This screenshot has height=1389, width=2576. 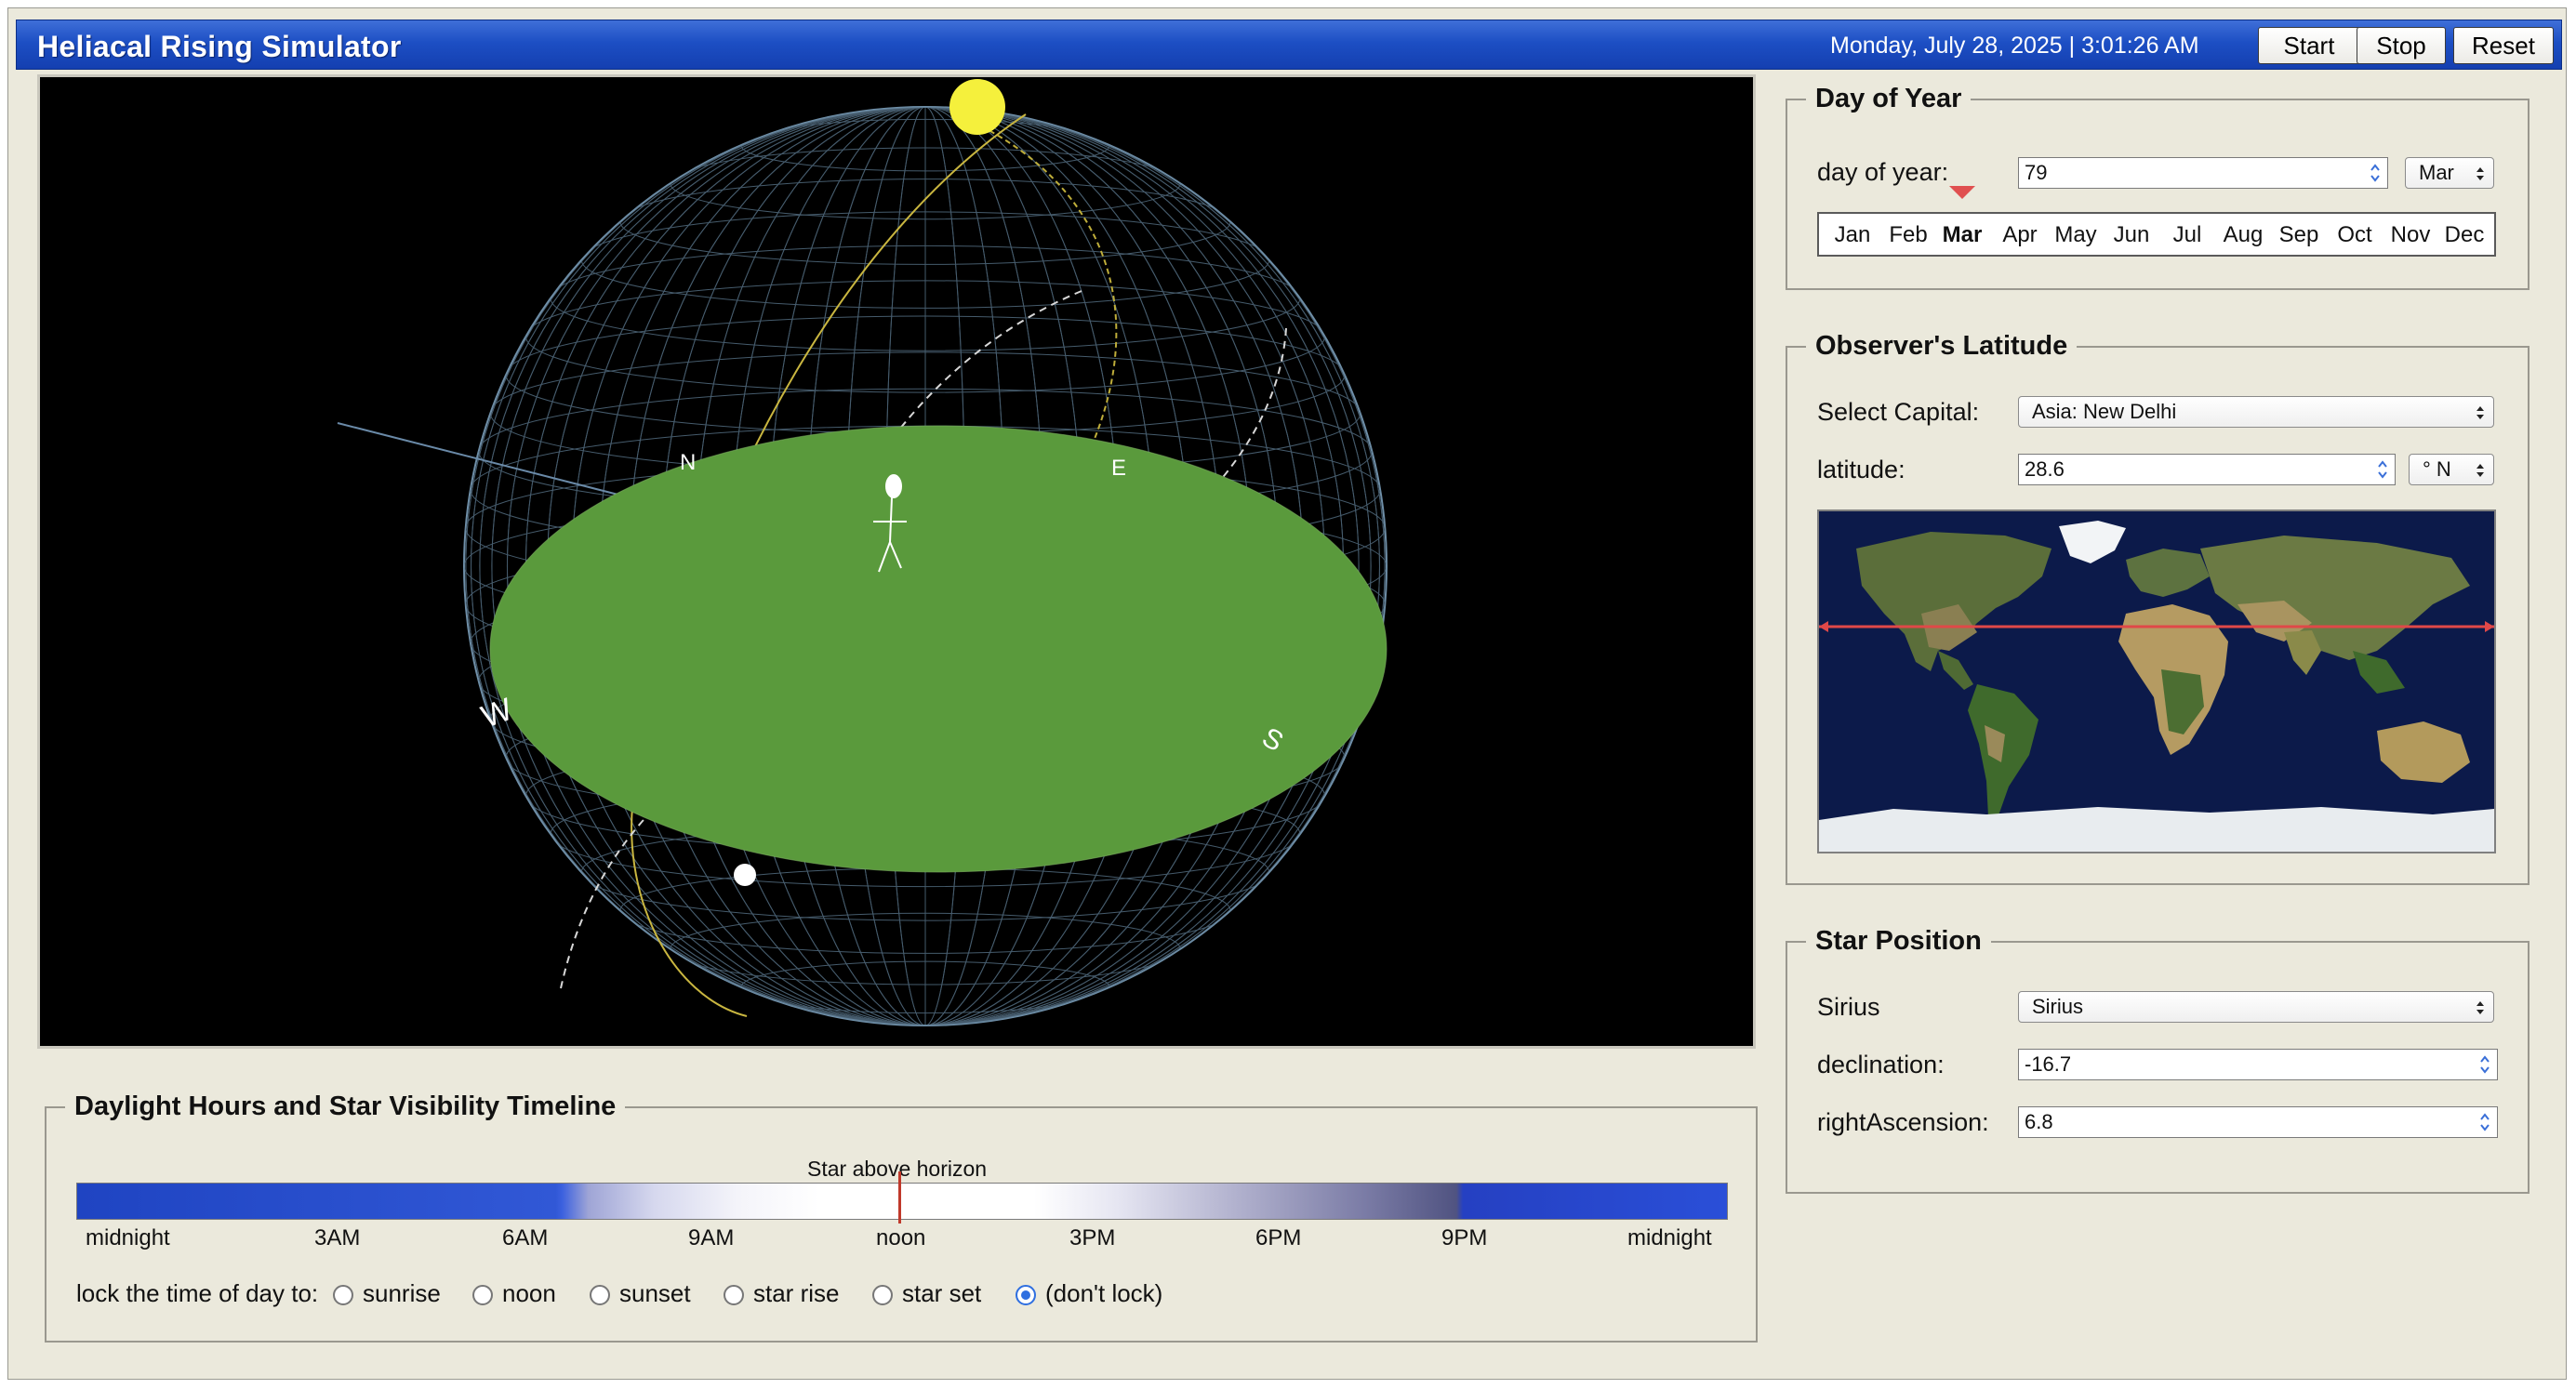 I want to click on month-dec: Dec, so click(x=2464, y=235).